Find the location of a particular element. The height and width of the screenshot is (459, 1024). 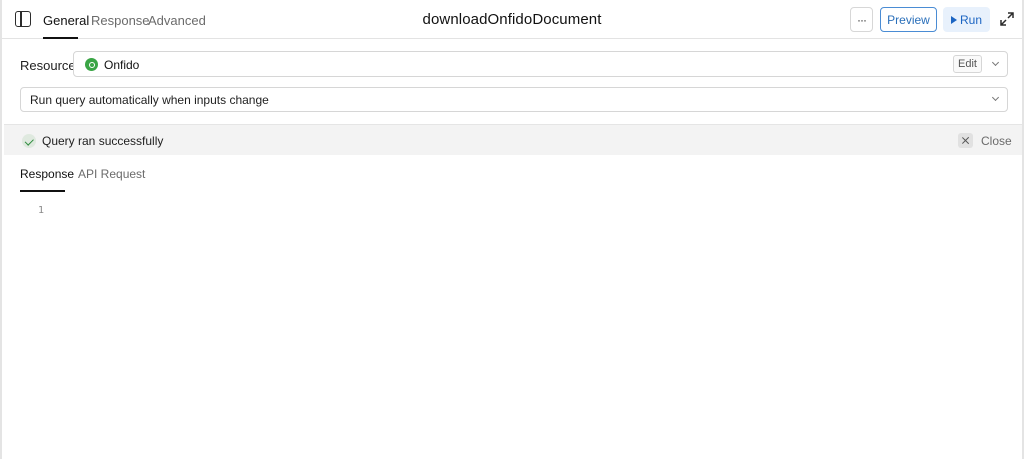

onfido-logo-icon is located at coordinates (91, 64).